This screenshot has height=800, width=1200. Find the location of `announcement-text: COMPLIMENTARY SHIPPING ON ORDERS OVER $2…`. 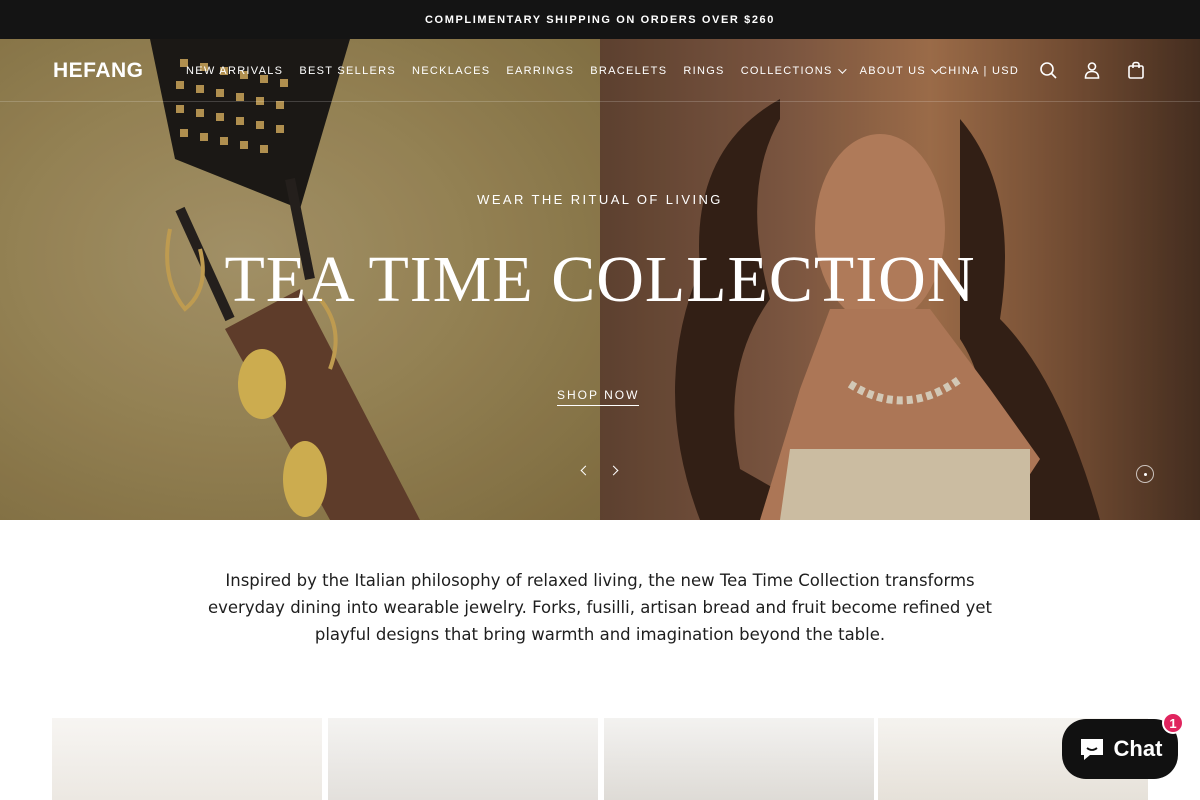

announcement-text: COMPLIMENTARY SHIPPING ON ORDERS OVER $2… is located at coordinates (600, 19).